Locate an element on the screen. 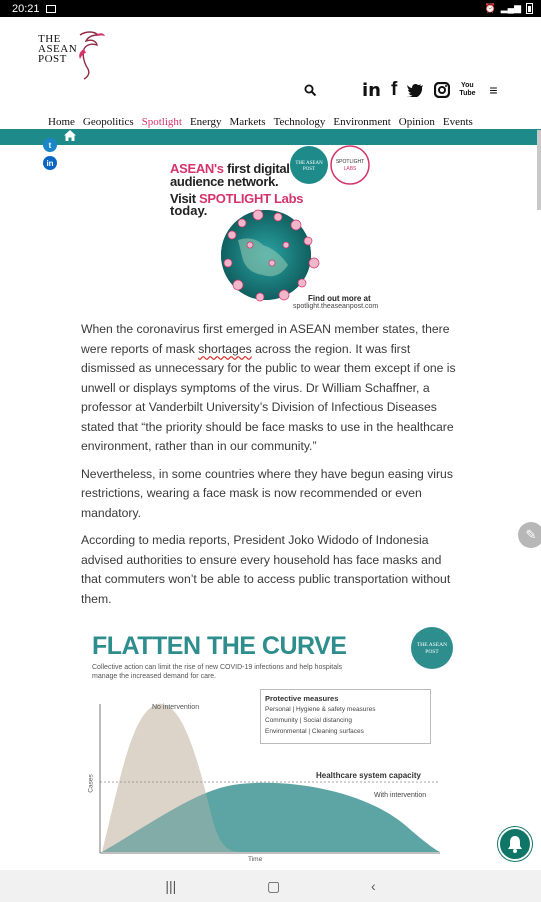 The image size is (541, 902). twitter-icon is located at coordinates (415, 90).